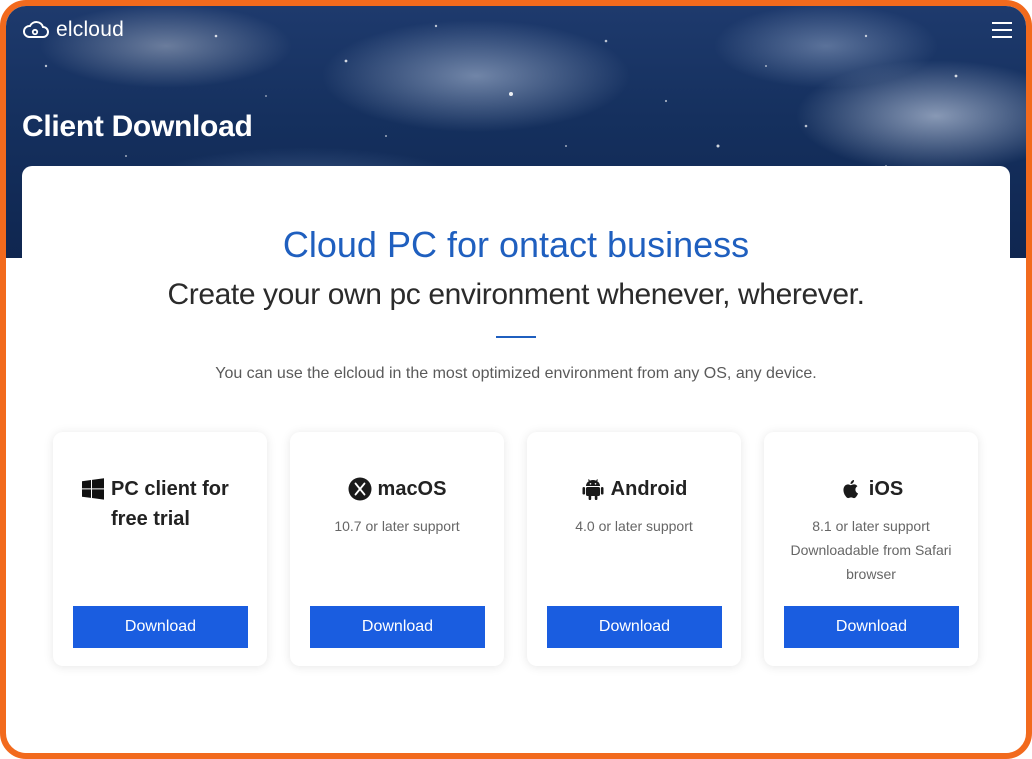 Image resolution: width=1032 pixels, height=759 pixels. What do you see at coordinates (886, 489) in the screenshot?
I see `client-title: iOS` at bounding box center [886, 489].